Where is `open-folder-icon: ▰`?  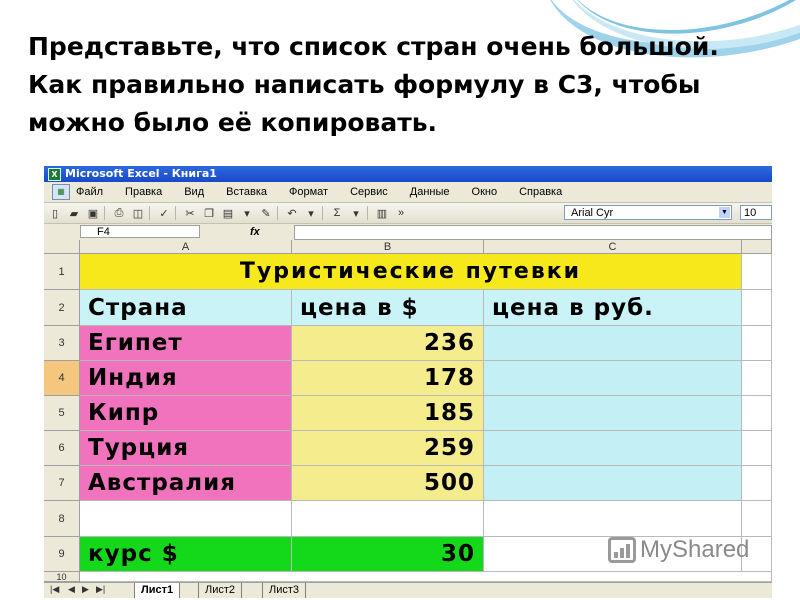 open-folder-icon: ▰ is located at coordinates (74, 213).